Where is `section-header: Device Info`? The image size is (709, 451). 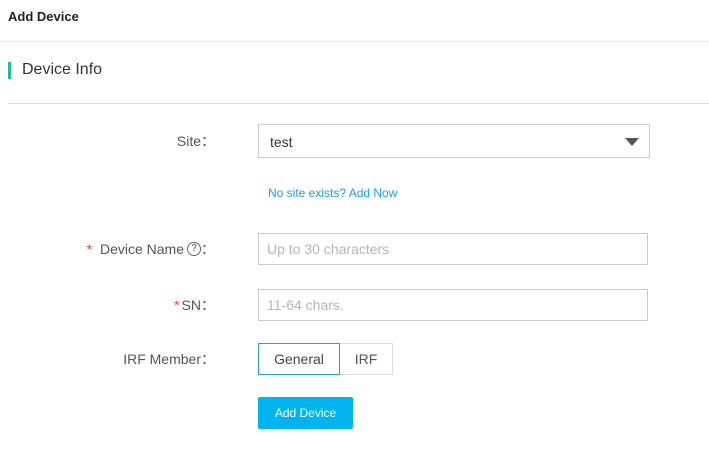
section-header: Device Info is located at coordinates (55, 70).